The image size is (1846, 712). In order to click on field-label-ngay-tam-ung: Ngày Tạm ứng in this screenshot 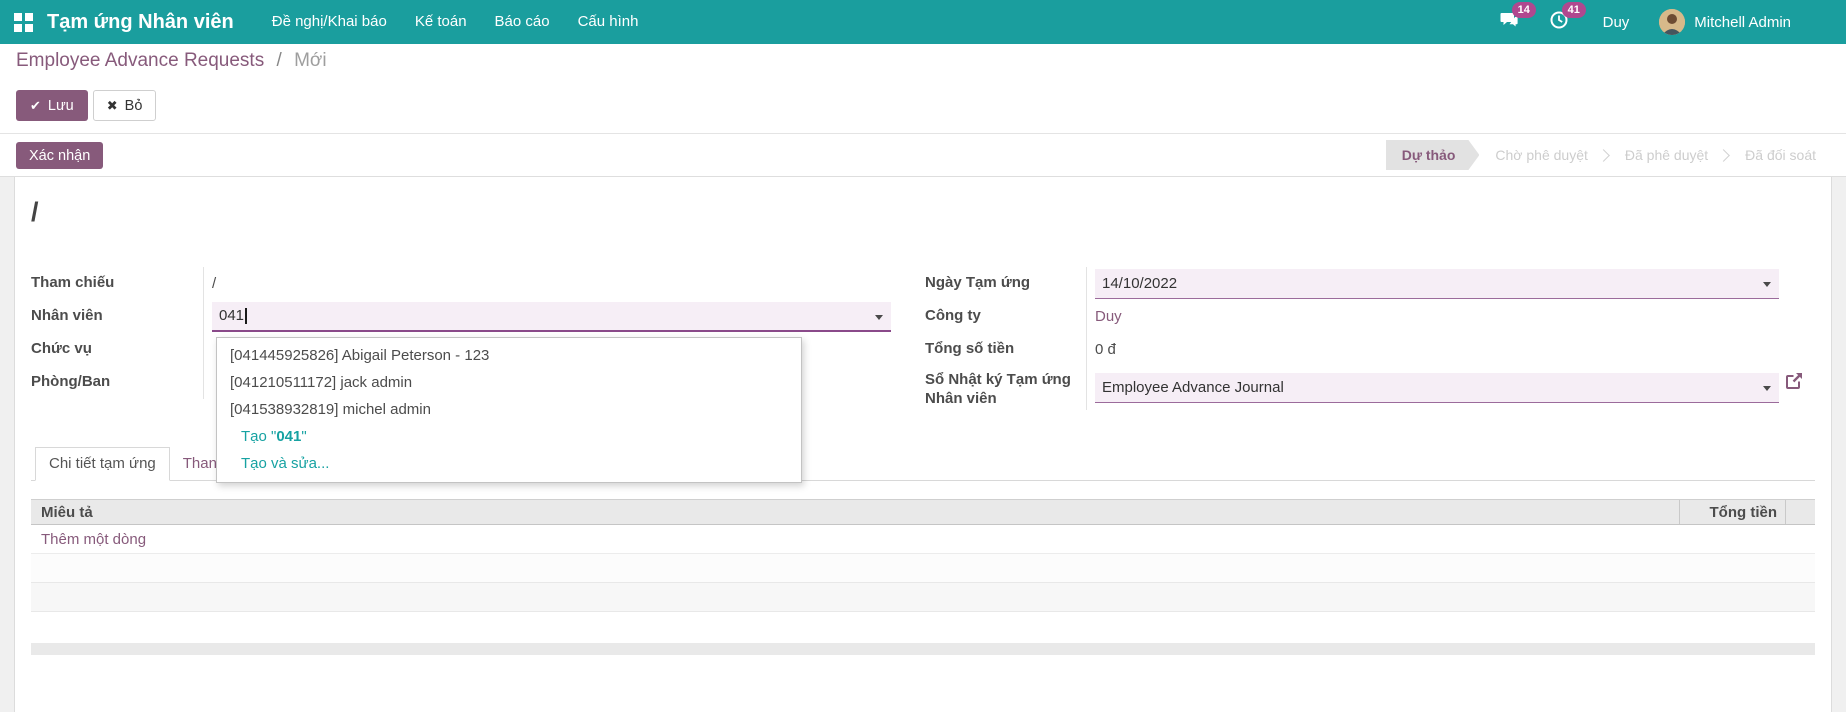, I will do `click(978, 283)`.